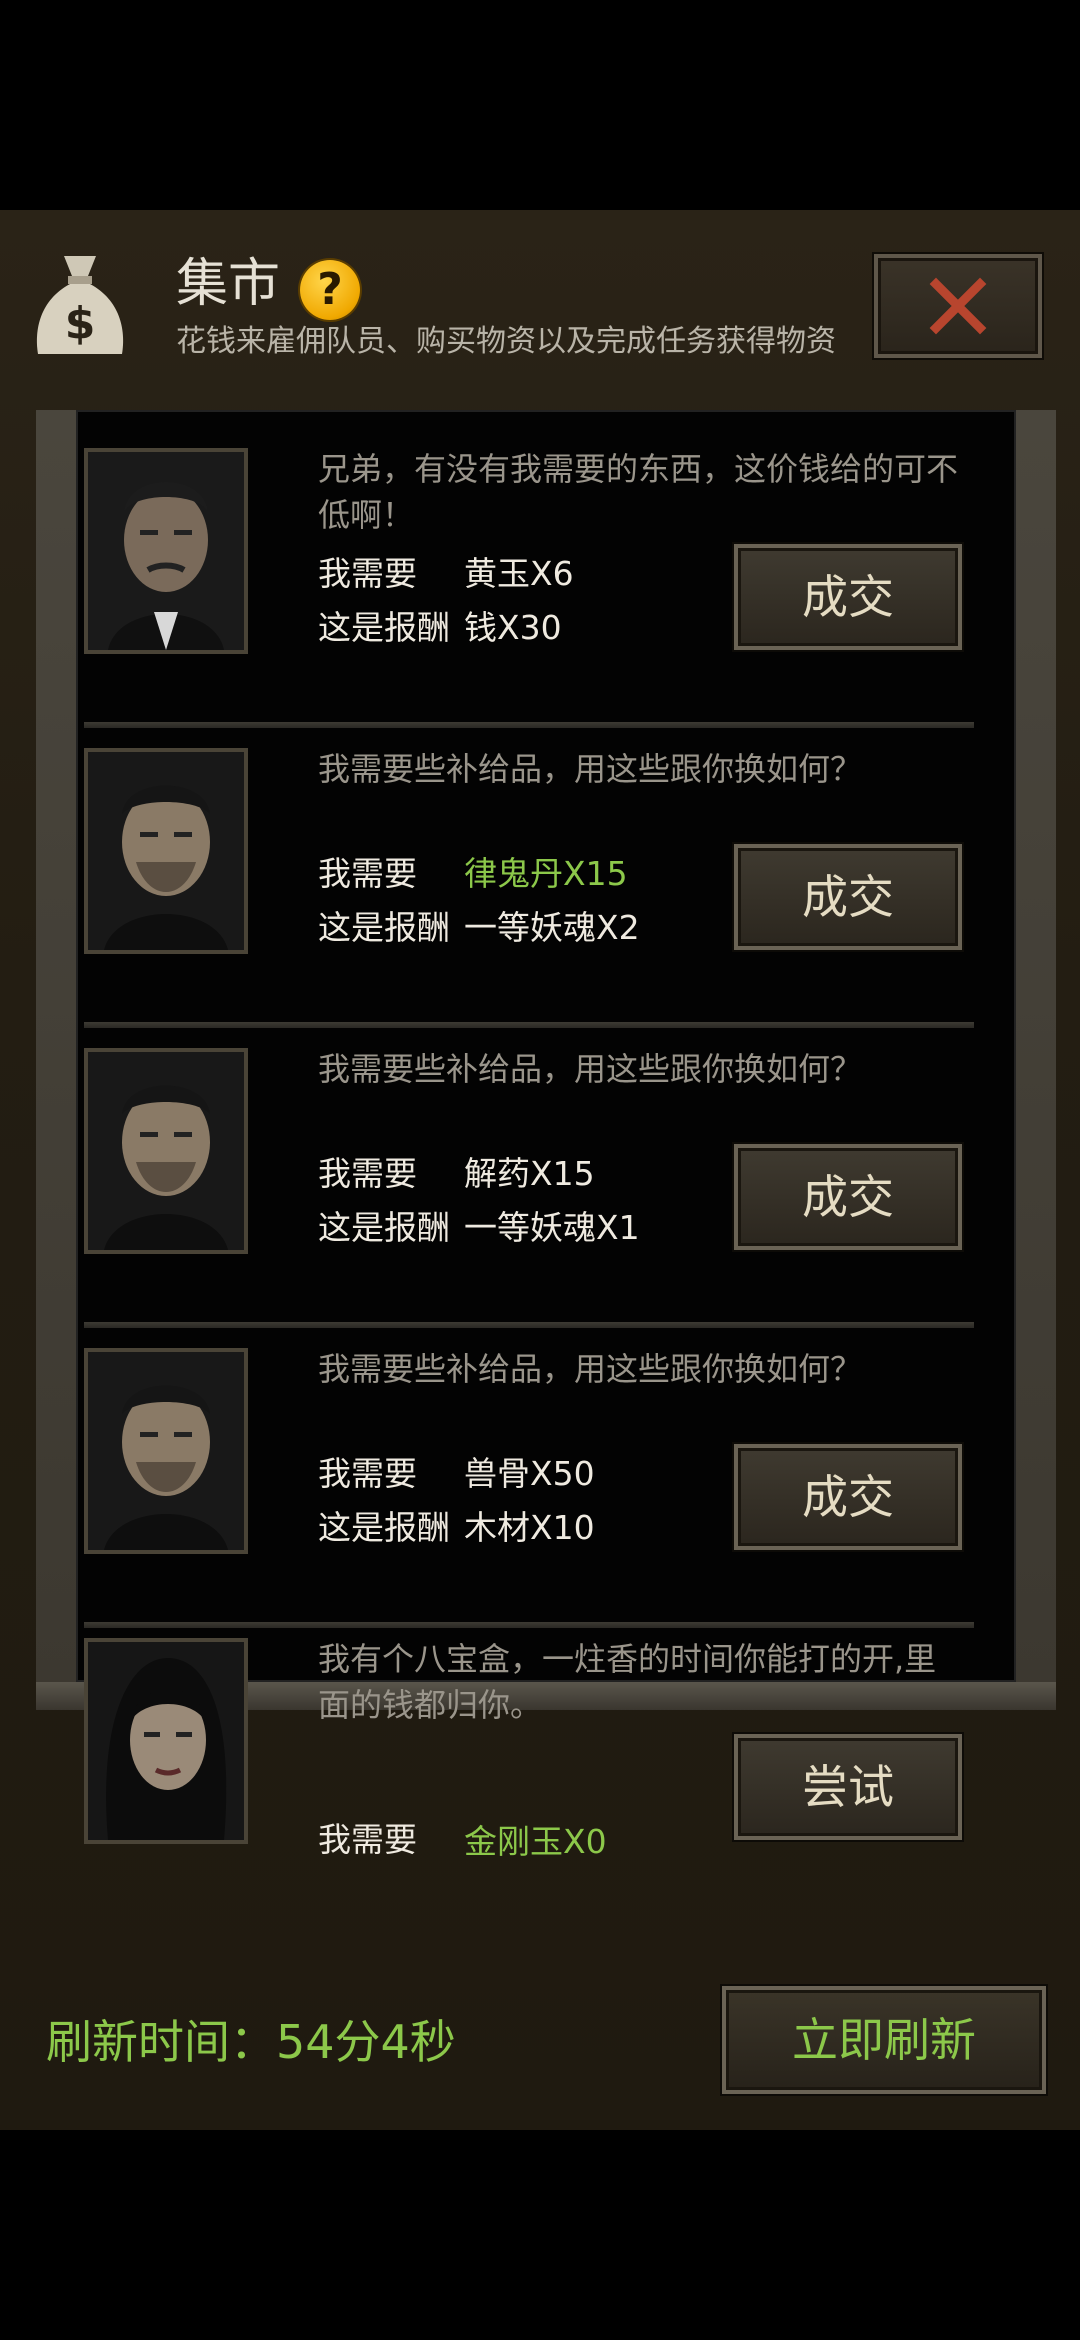 This screenshot has width=1080, height=2340. Describe the element at coordinates (330, 290) in the screenshot. I see `question-mark-icon: ?` at that location.